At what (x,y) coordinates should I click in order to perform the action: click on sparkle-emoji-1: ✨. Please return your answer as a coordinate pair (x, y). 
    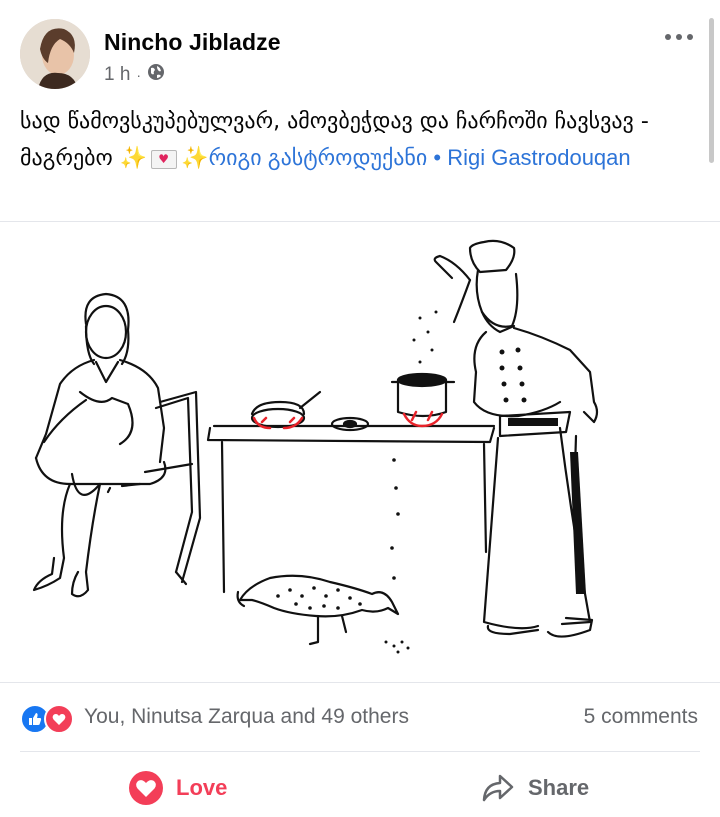
    Looking at the image, I should click on (133, 158).